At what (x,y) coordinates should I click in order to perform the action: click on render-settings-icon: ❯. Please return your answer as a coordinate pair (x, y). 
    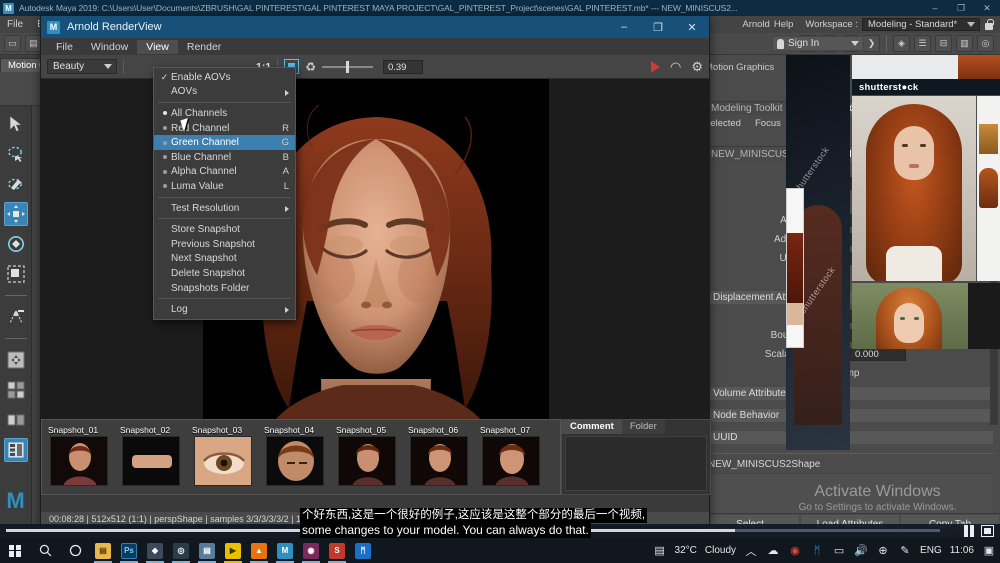
    Looking at the image, I should click on (871, 43).